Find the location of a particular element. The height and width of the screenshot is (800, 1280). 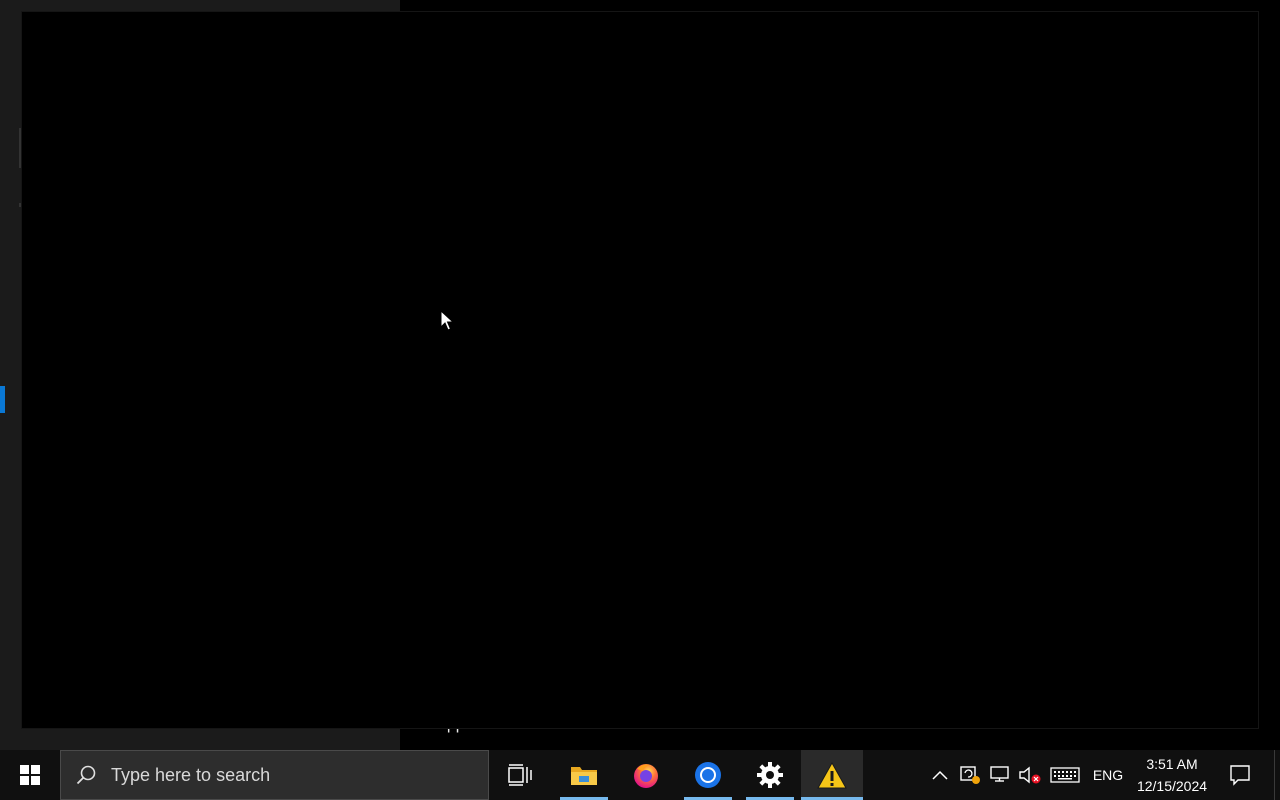

windows-logo-icon is located at coordinates (30, 775).